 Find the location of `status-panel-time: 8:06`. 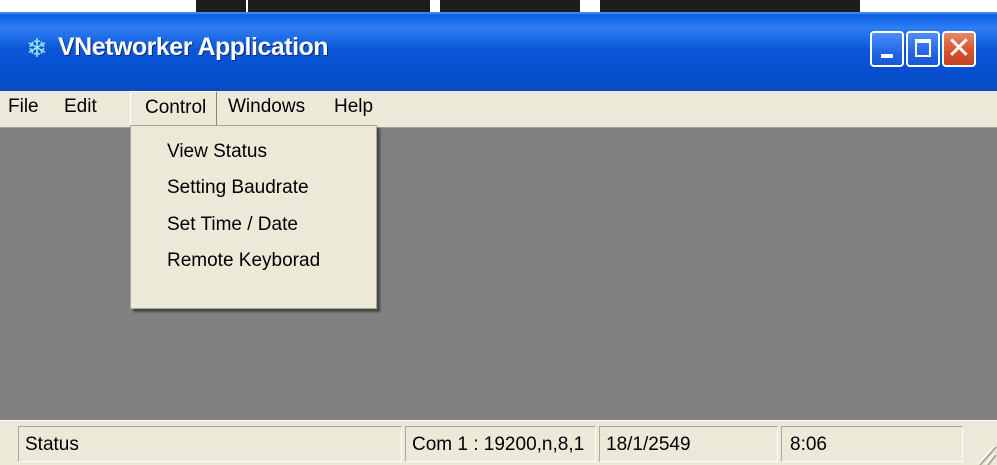

status-panel-time: 8:06 is located at coordinates (872, 444).